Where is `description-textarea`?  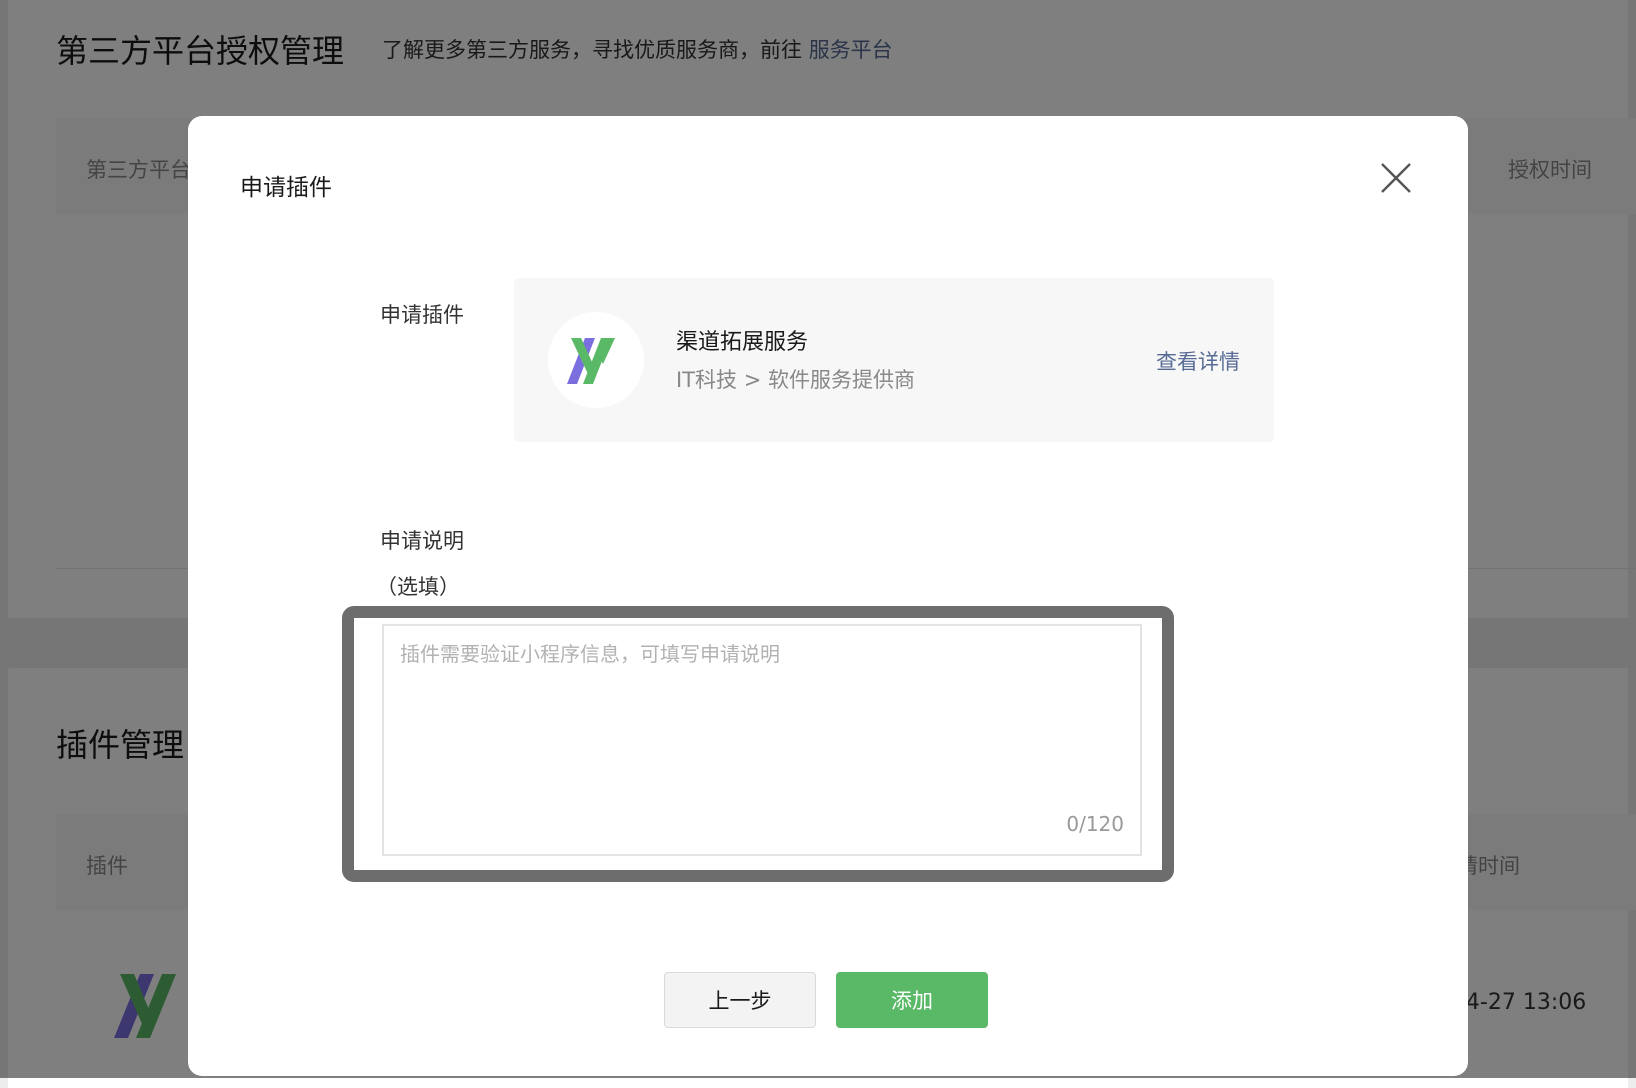 description-textarea is located at coordinates (762, 740).